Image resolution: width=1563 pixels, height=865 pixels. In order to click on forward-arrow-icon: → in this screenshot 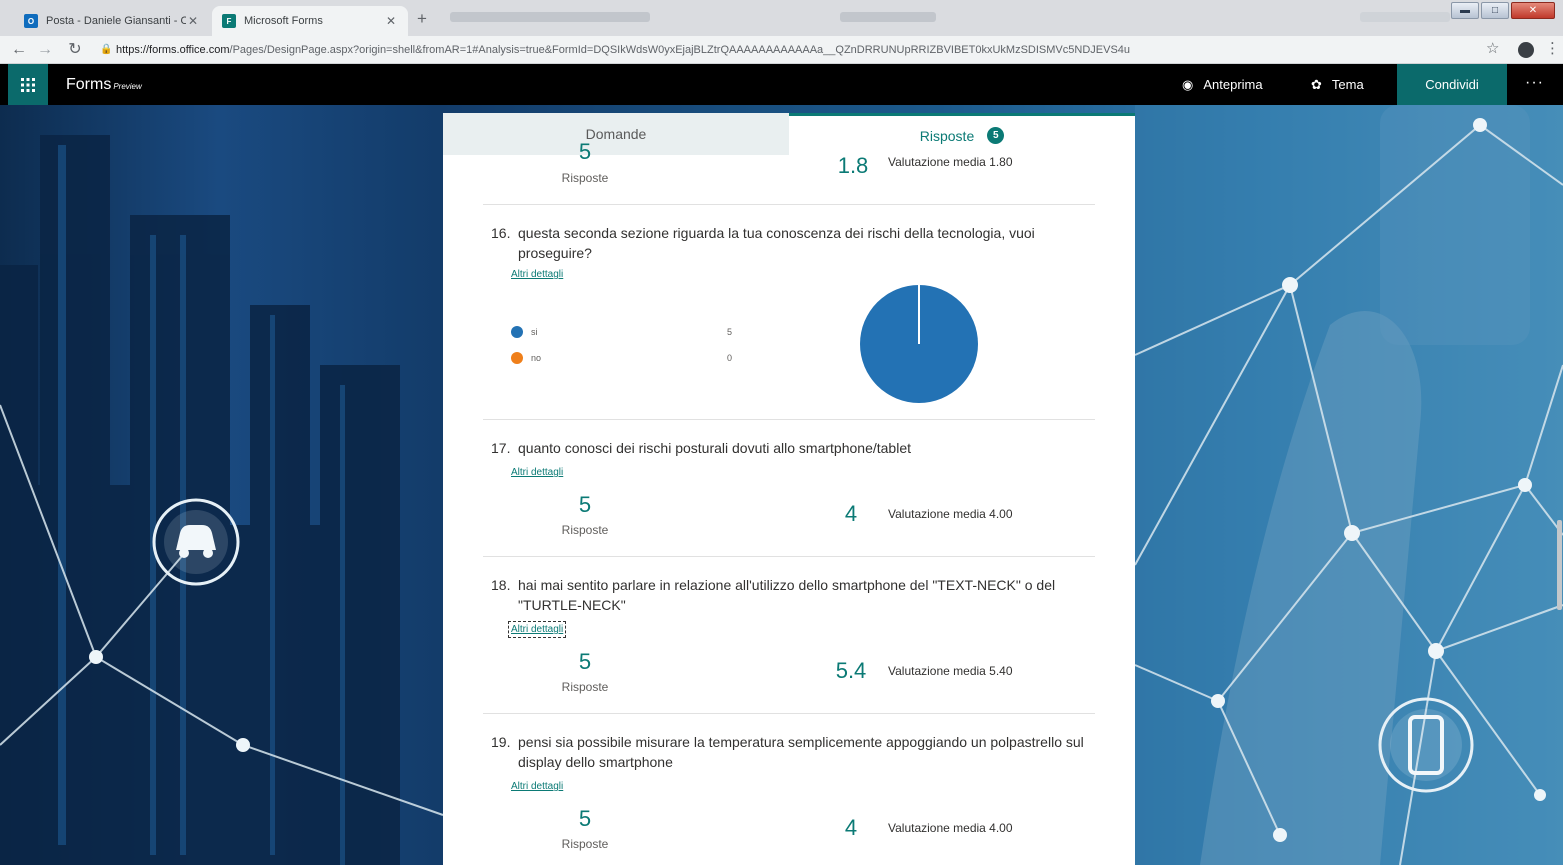, I will do `click(45, 50)`.